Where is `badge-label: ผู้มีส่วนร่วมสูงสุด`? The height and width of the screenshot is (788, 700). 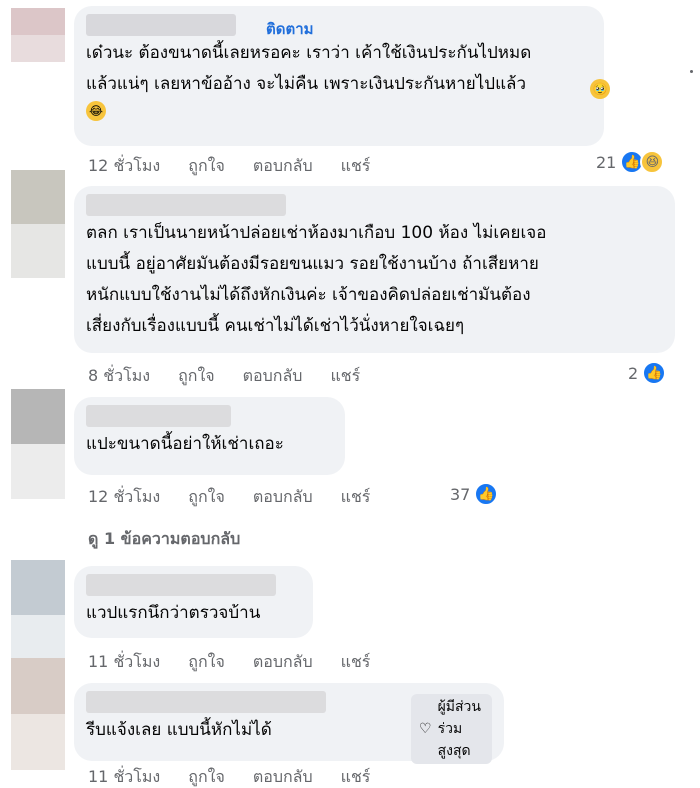 badge-label: ผู้มีส่วนร่วมสูงสุด is located at coordinates (459, 729).